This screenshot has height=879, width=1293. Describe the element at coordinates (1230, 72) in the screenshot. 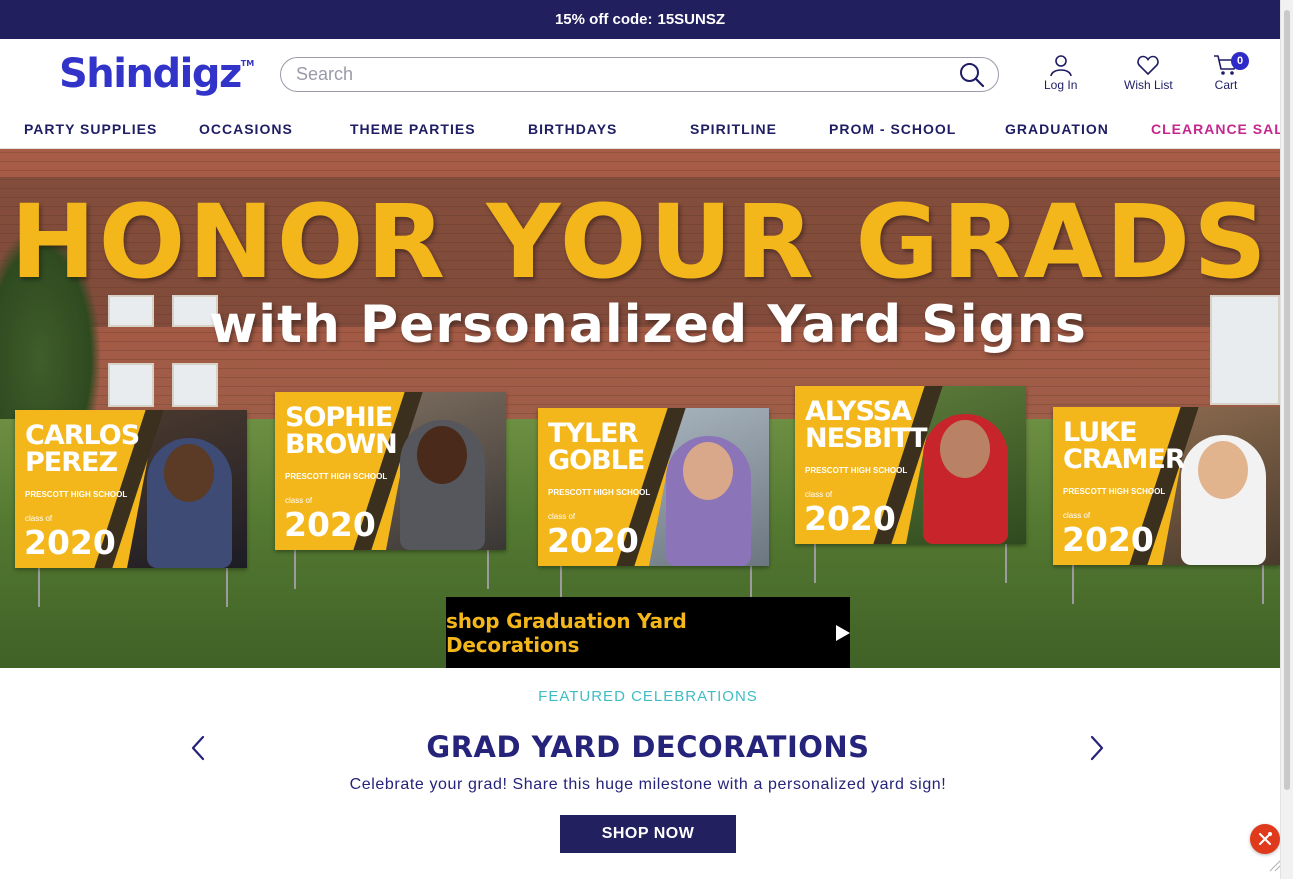

I see `cart-link: 0 Cart` at that location.